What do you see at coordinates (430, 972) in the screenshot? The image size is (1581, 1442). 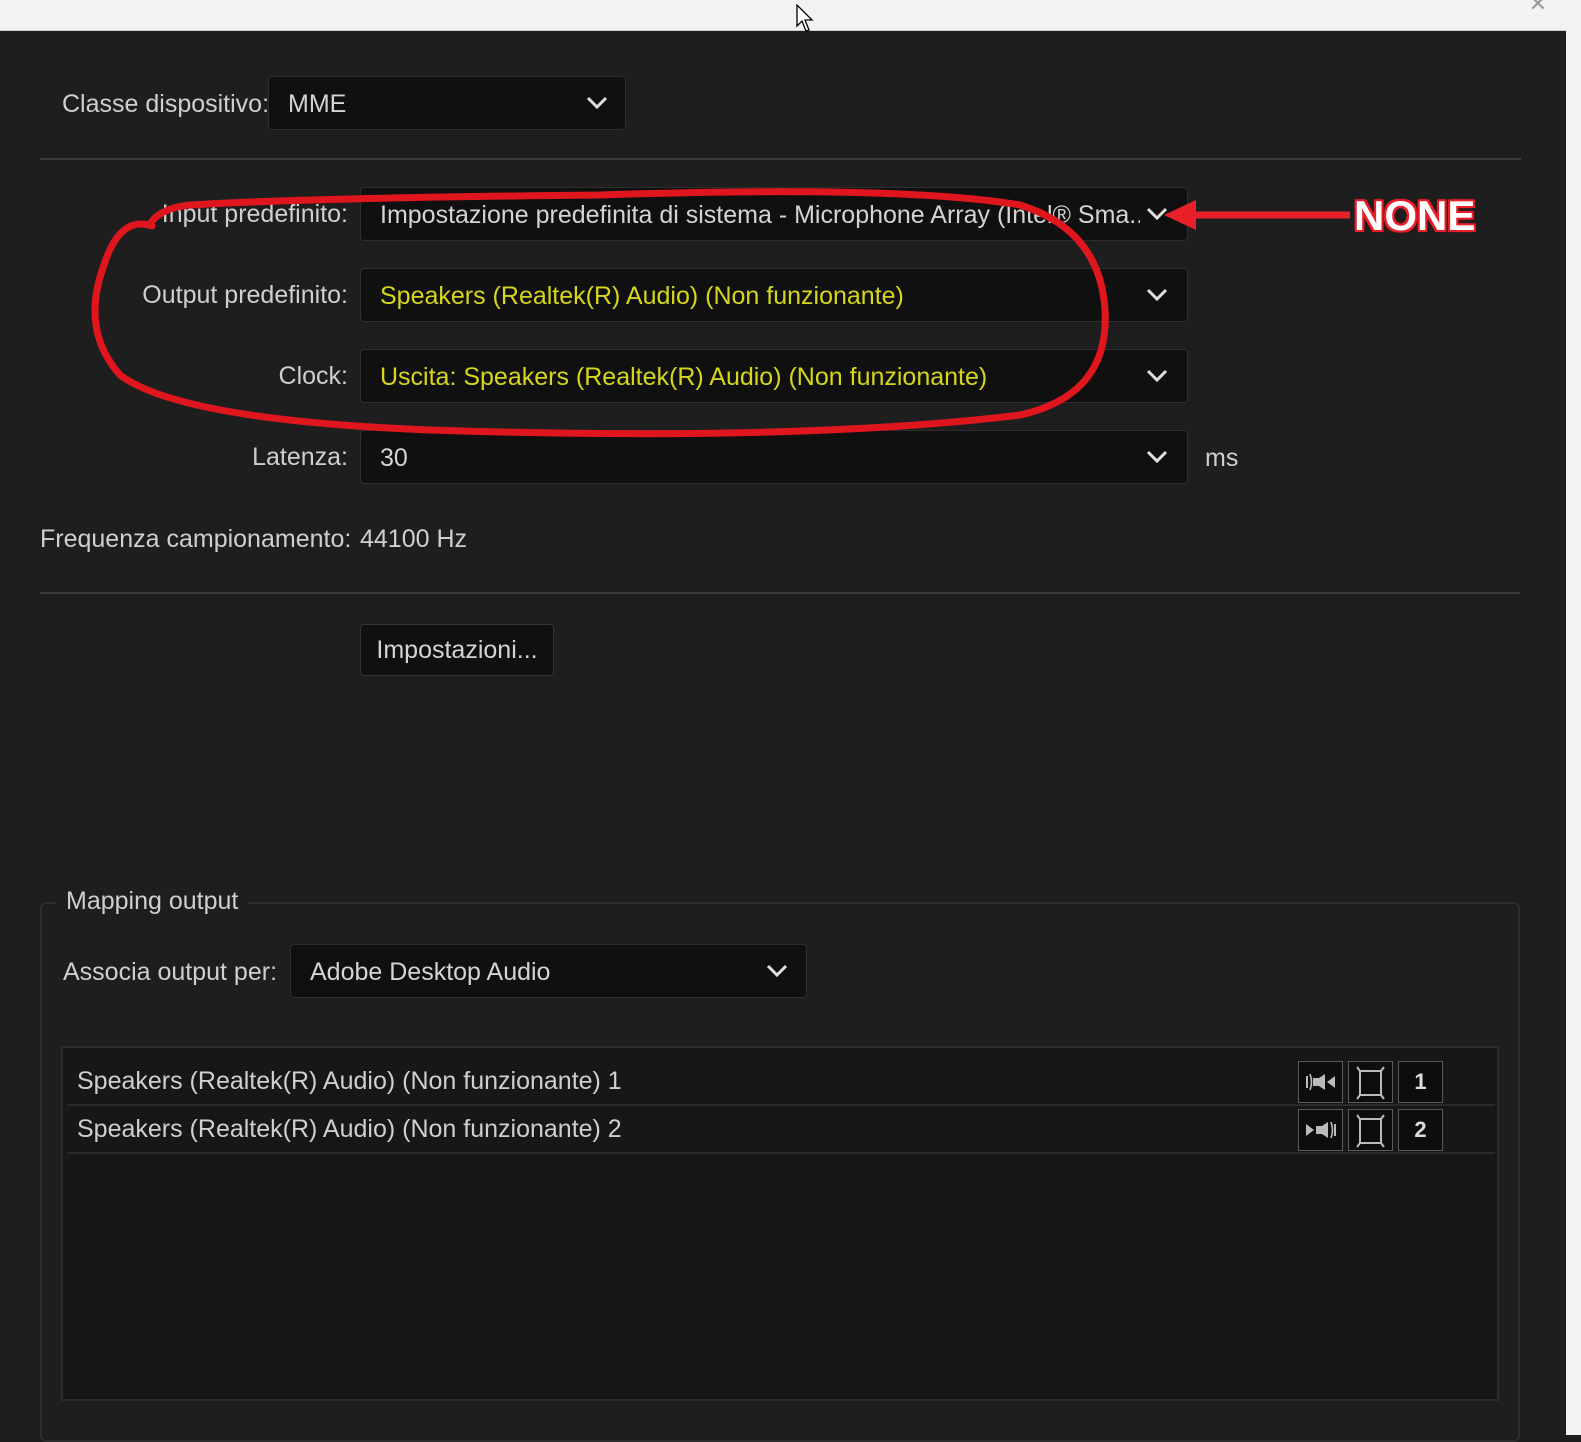 I see `map-for-value: Adobe Desktop Audio` at bounding box center [430, 972].